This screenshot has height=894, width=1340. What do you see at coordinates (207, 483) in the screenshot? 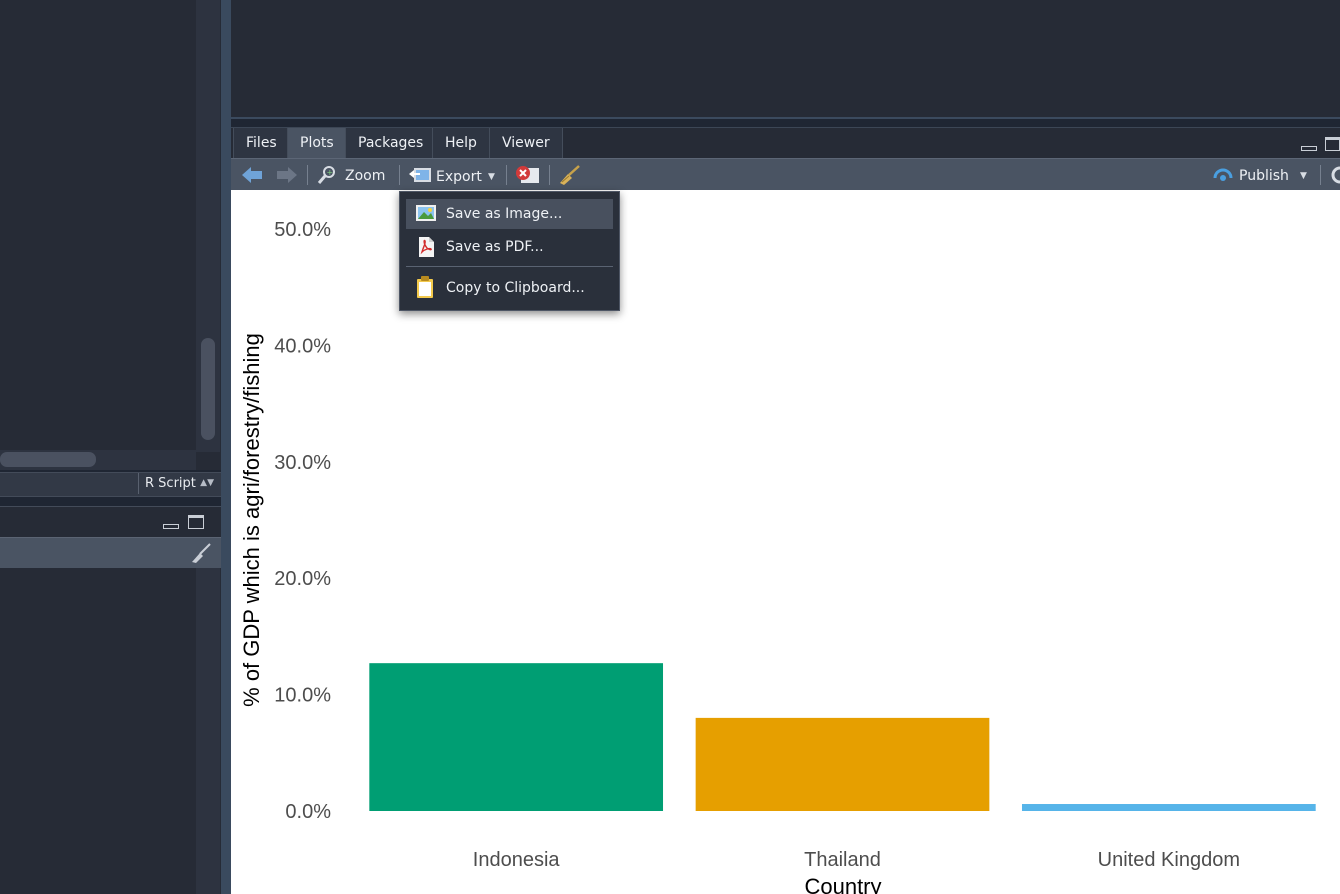
I see `select-arrows-icon: ▲▼` at bounding box center [207, 483].